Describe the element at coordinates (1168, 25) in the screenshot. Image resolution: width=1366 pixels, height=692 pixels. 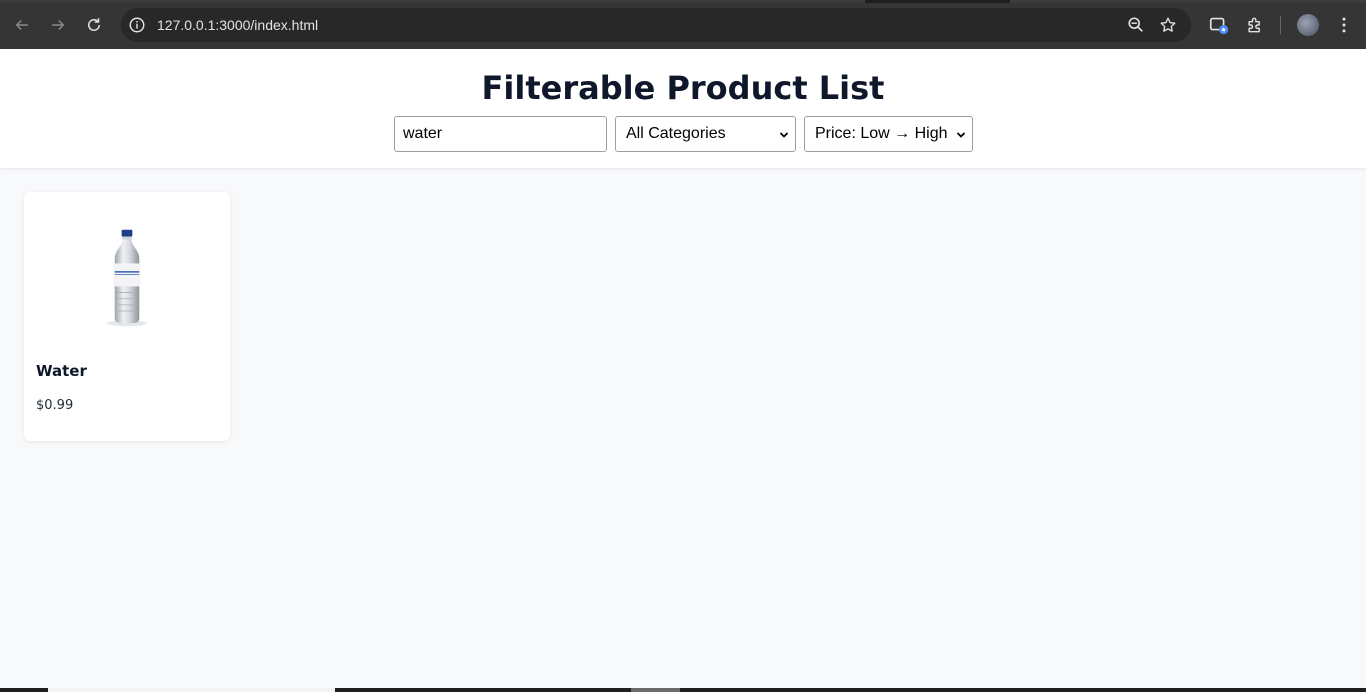
I see `star-icon` at that location.